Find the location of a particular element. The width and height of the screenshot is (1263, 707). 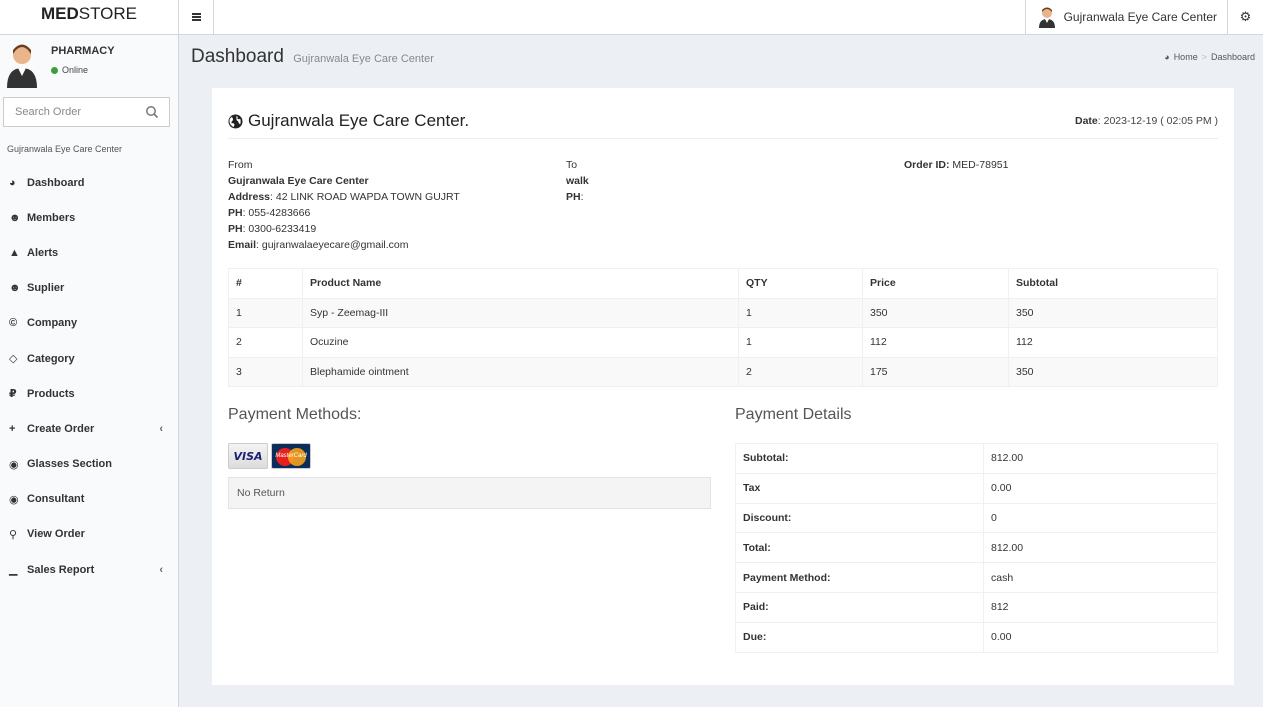

sidebar-toggle-button is located at coordinates (196, 17).